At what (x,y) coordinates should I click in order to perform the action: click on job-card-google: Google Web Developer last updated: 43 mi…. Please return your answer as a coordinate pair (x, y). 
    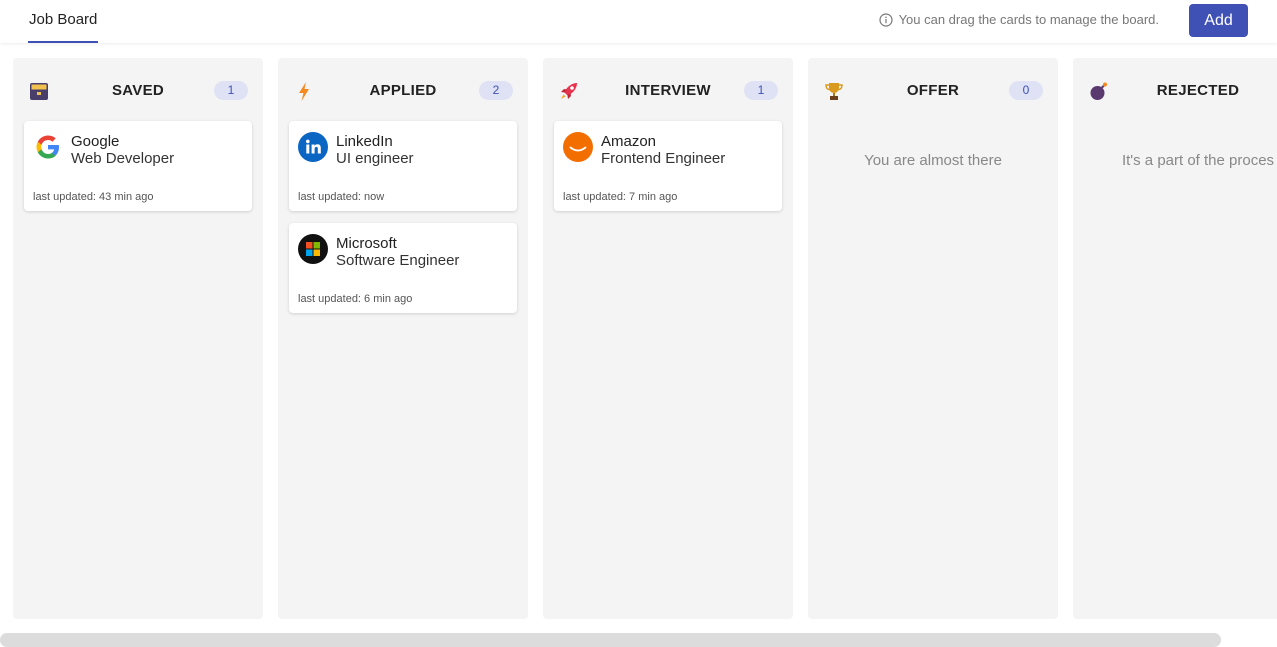
    Looking at the image, I should click on (138, 166).